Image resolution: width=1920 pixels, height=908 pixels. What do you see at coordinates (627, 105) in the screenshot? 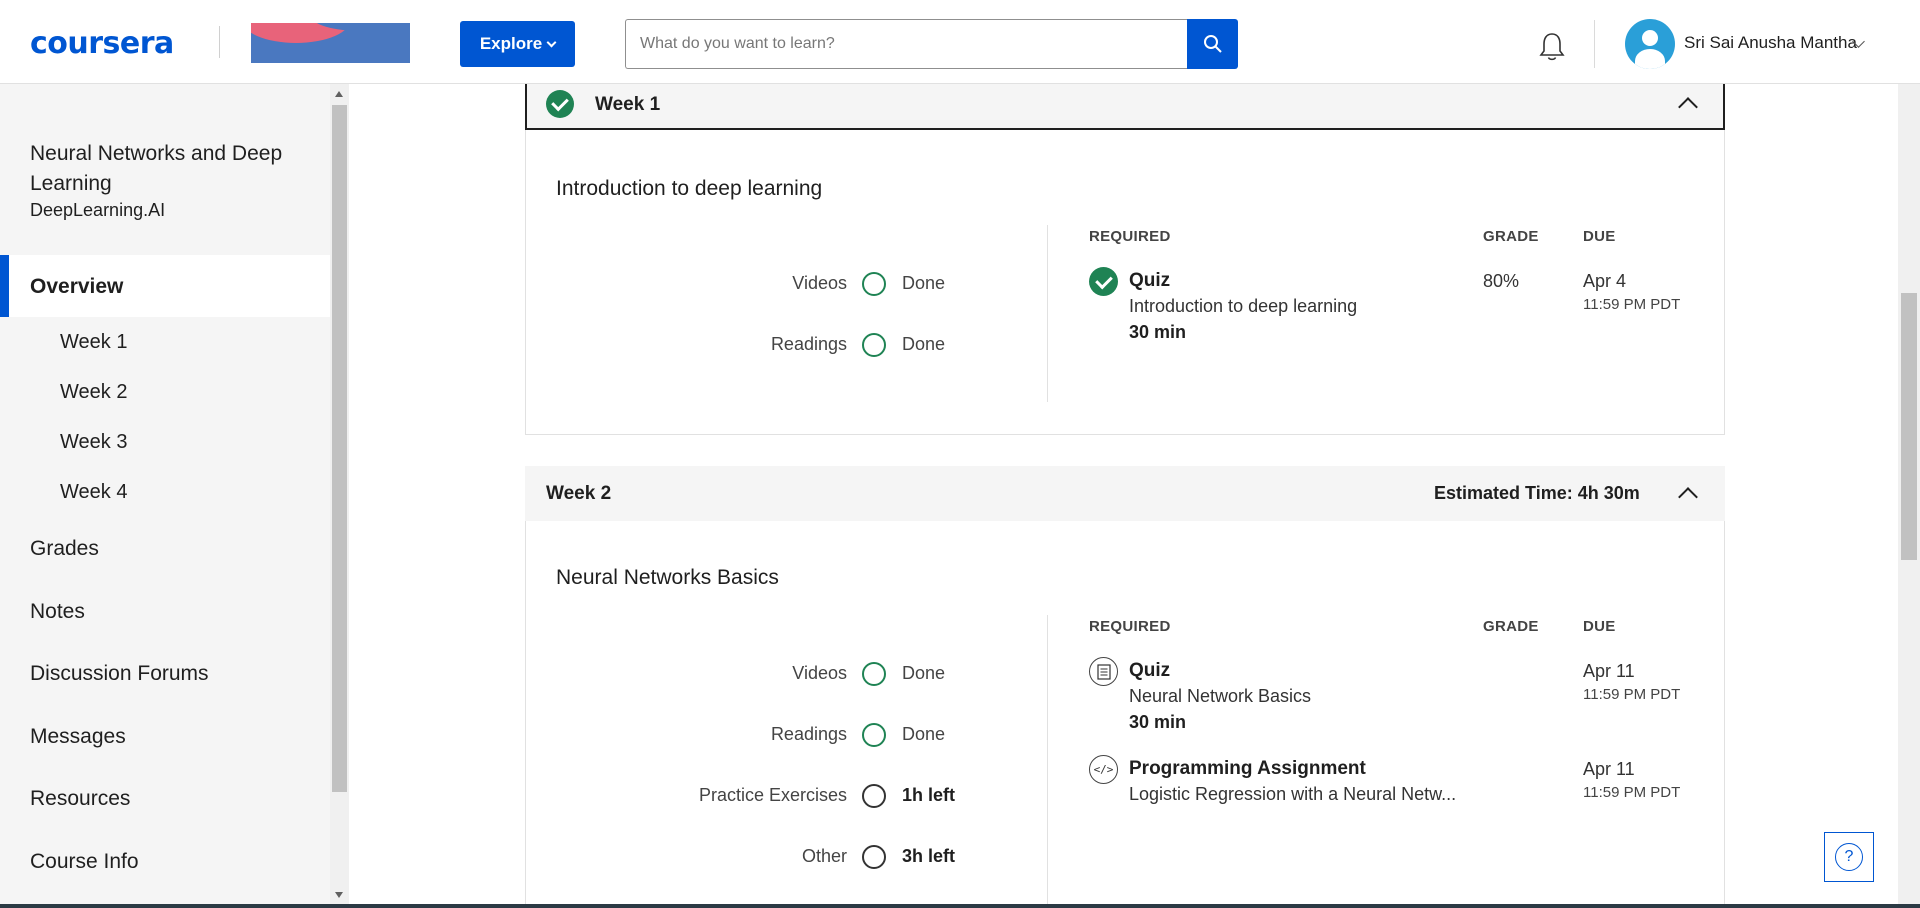
I see `week-1-title: Week 1` at bounding box center [627, 105].